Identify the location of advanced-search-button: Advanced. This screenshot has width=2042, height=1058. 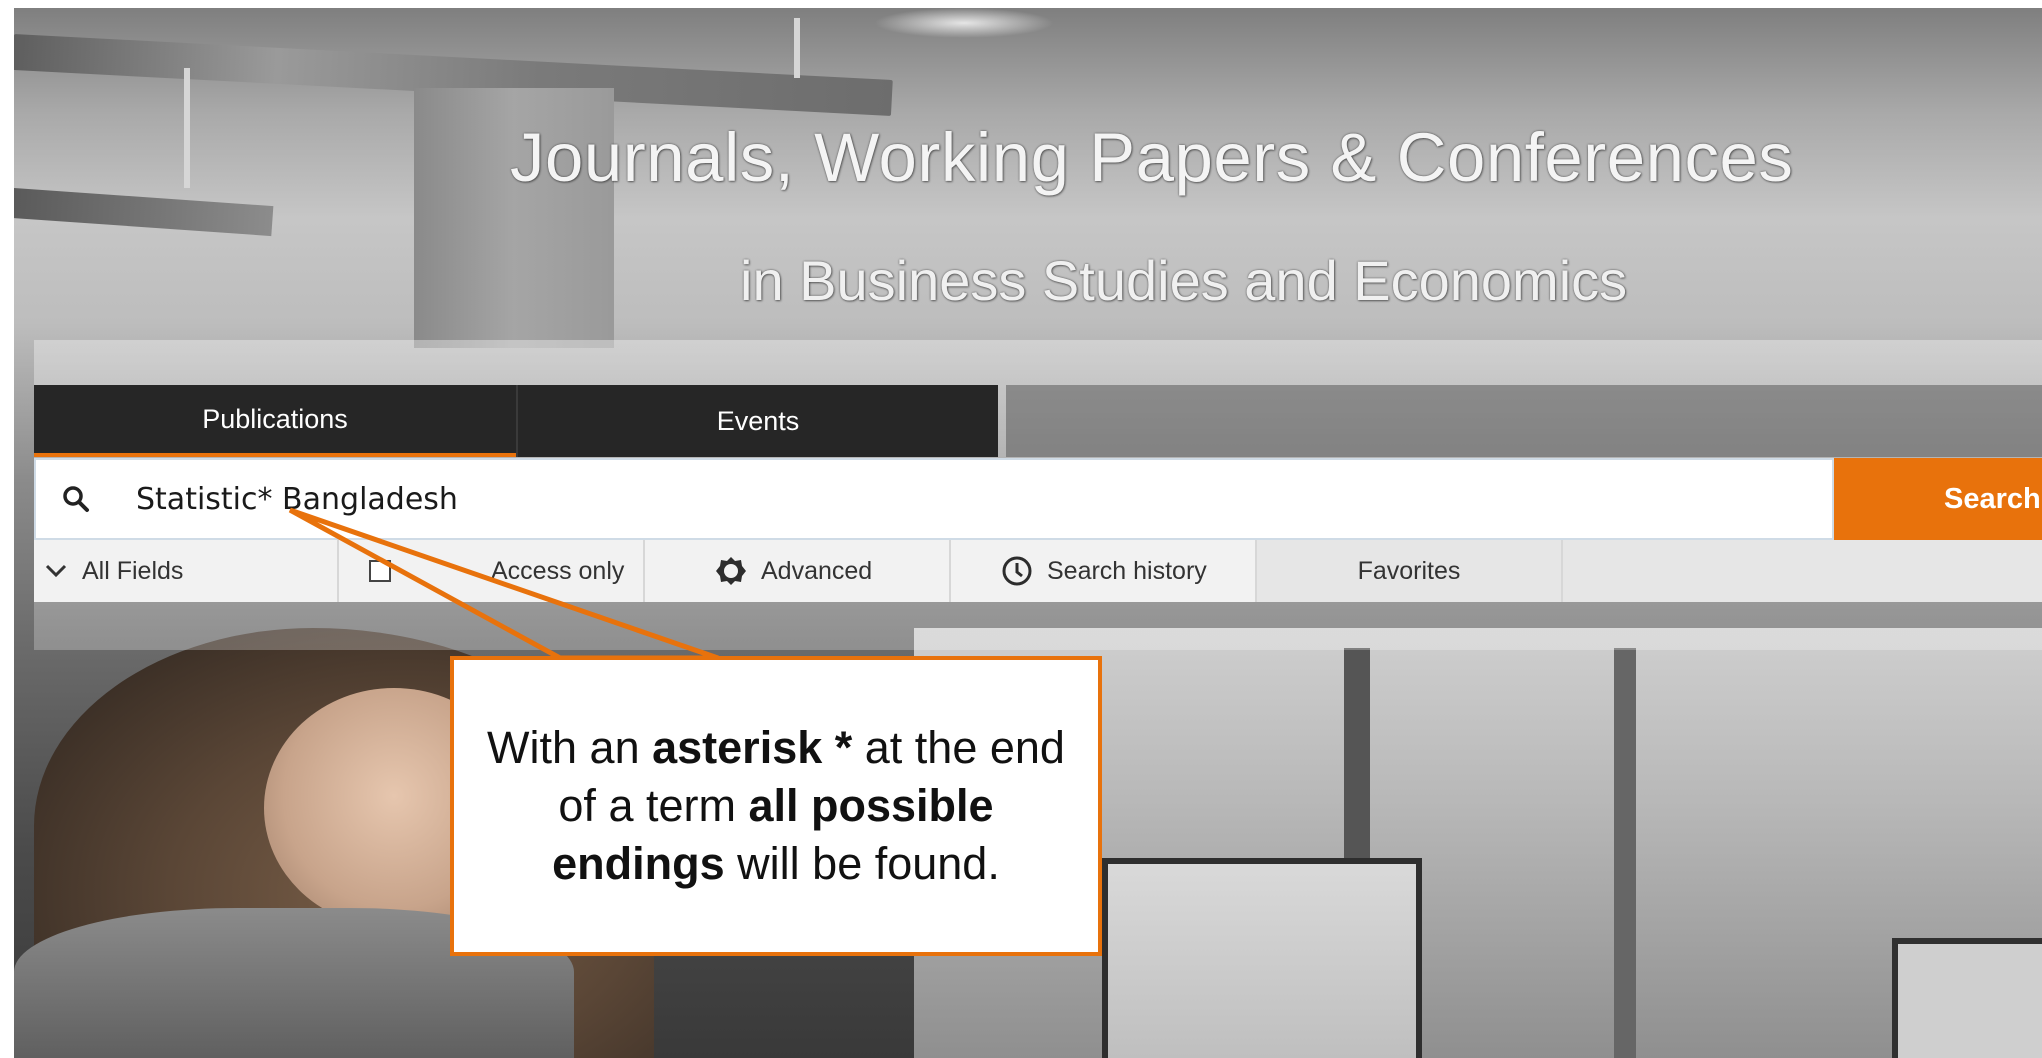
(798, 571).